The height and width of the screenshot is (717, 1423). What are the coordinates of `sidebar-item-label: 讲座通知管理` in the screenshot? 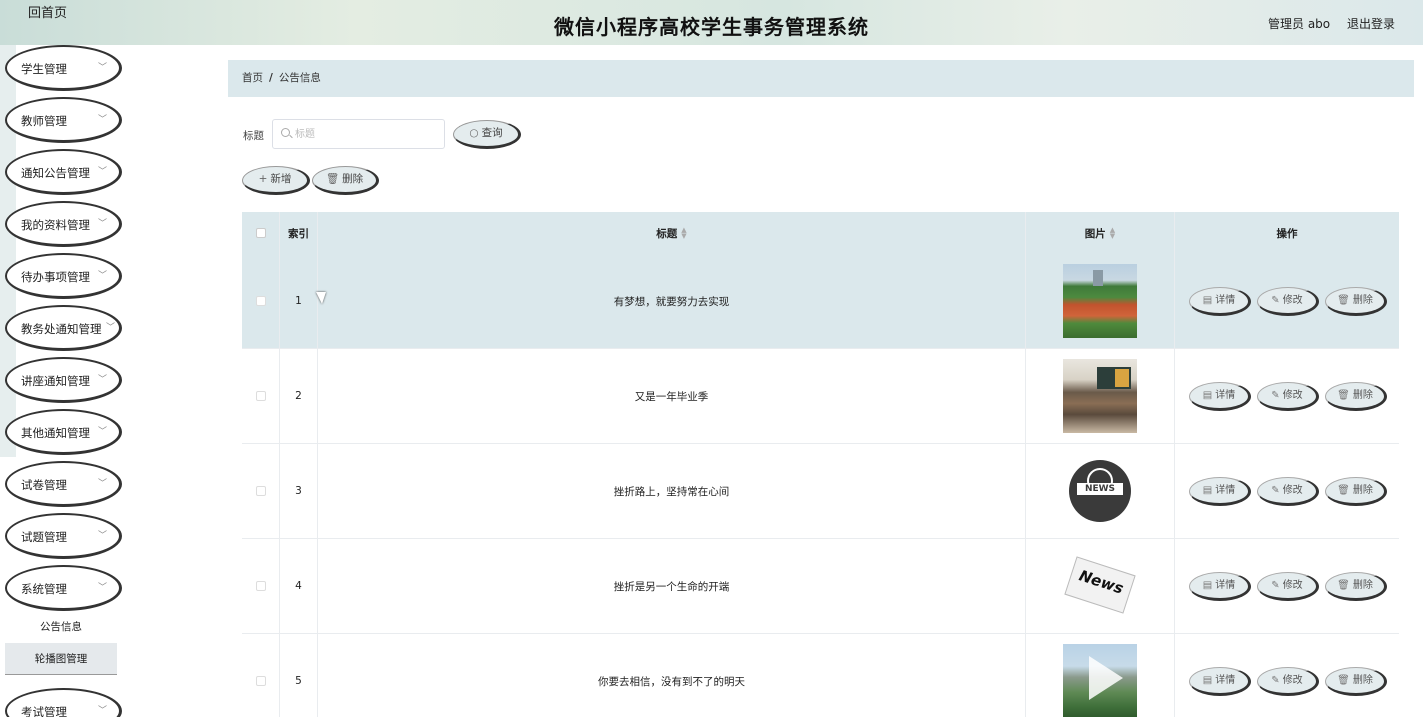 It's located at (55, 381).